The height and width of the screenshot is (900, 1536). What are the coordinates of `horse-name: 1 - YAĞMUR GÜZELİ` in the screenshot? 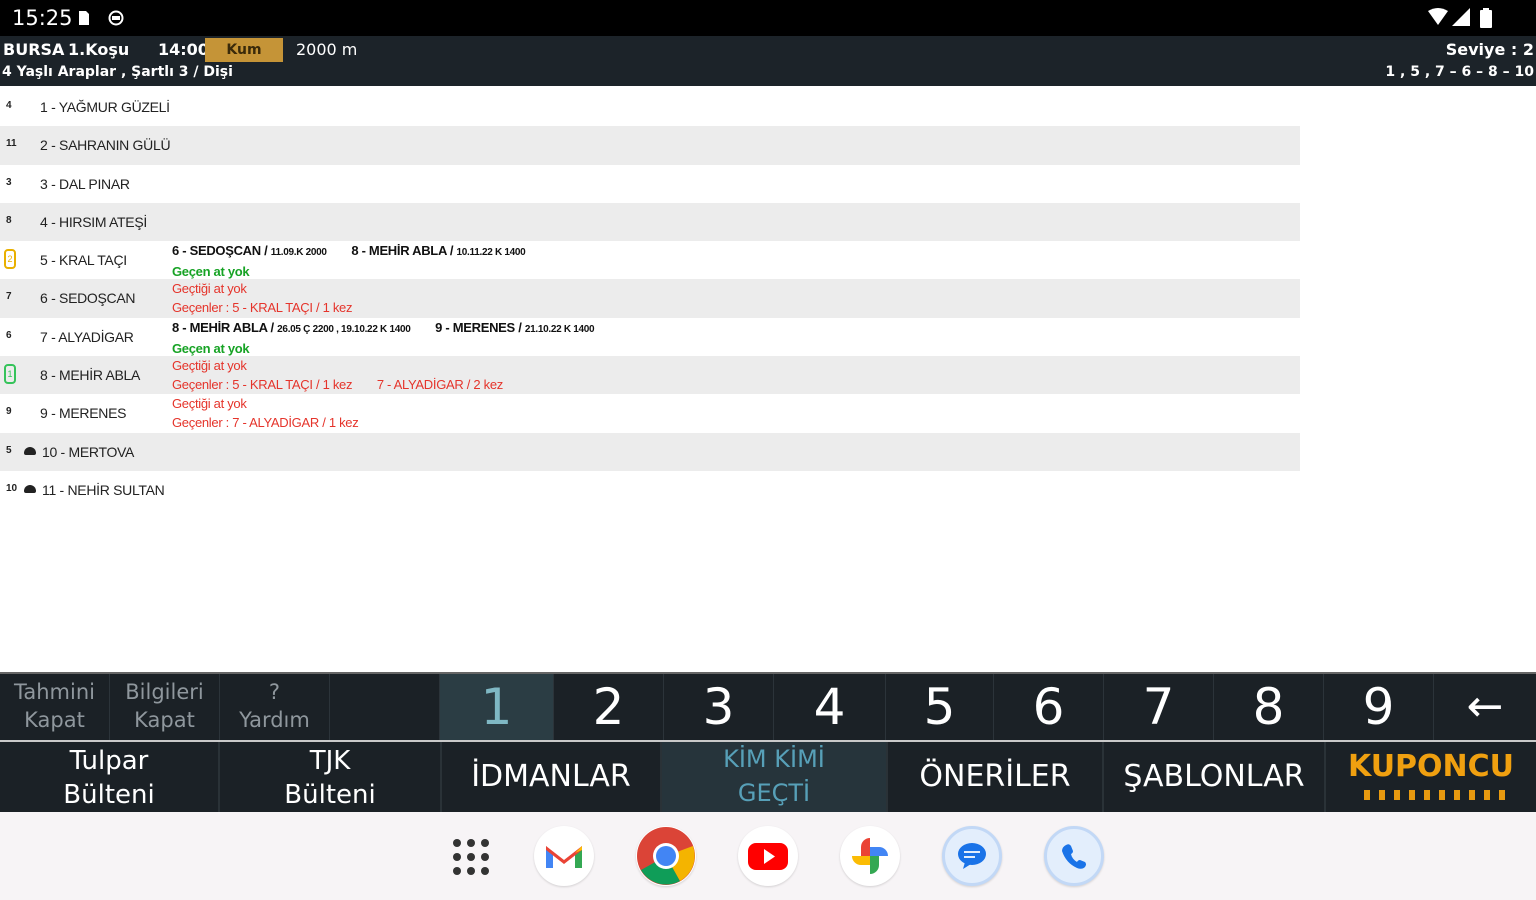 It's located at (105, 107).